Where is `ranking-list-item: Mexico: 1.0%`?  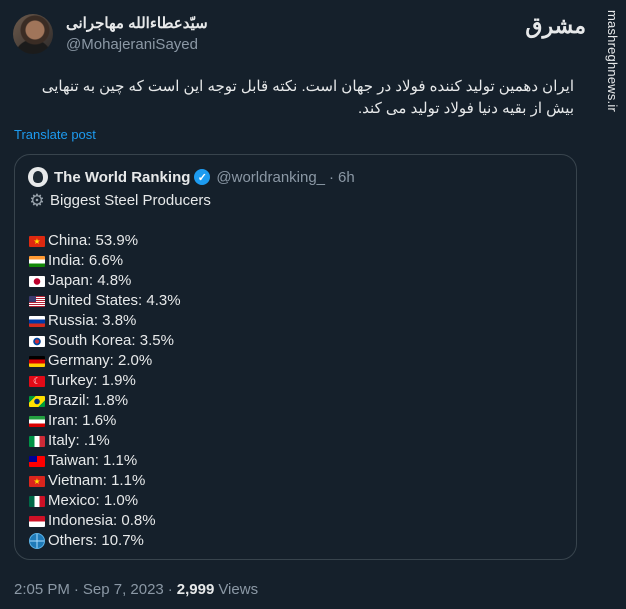 ranking-list-item: Mexico: 1.0% is located at coordinates (119, 501).